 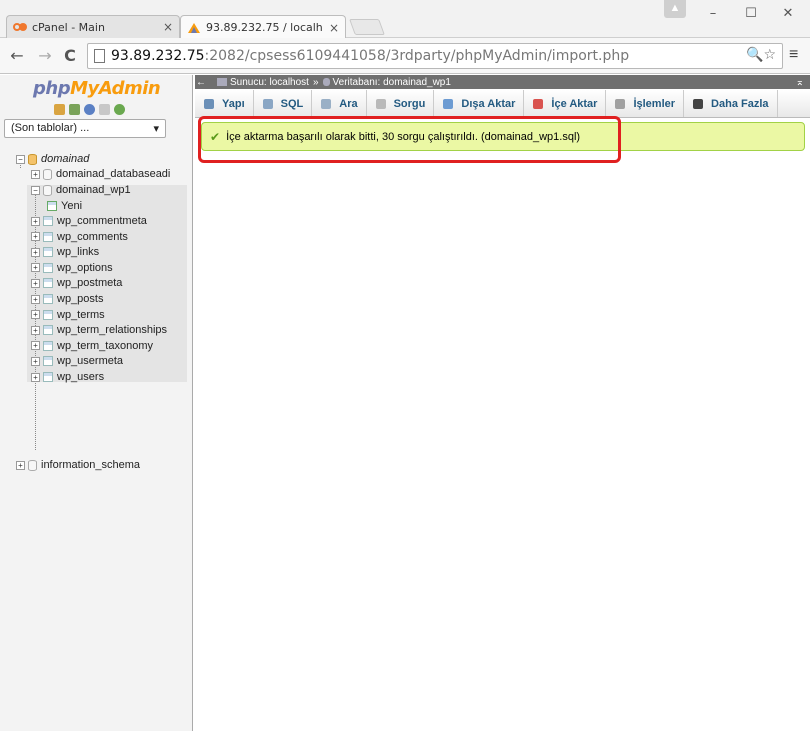 What do you see at coordinates (45, 56) in the screenshot?
I see `forward-button: →` at bounding box center [45, 56].